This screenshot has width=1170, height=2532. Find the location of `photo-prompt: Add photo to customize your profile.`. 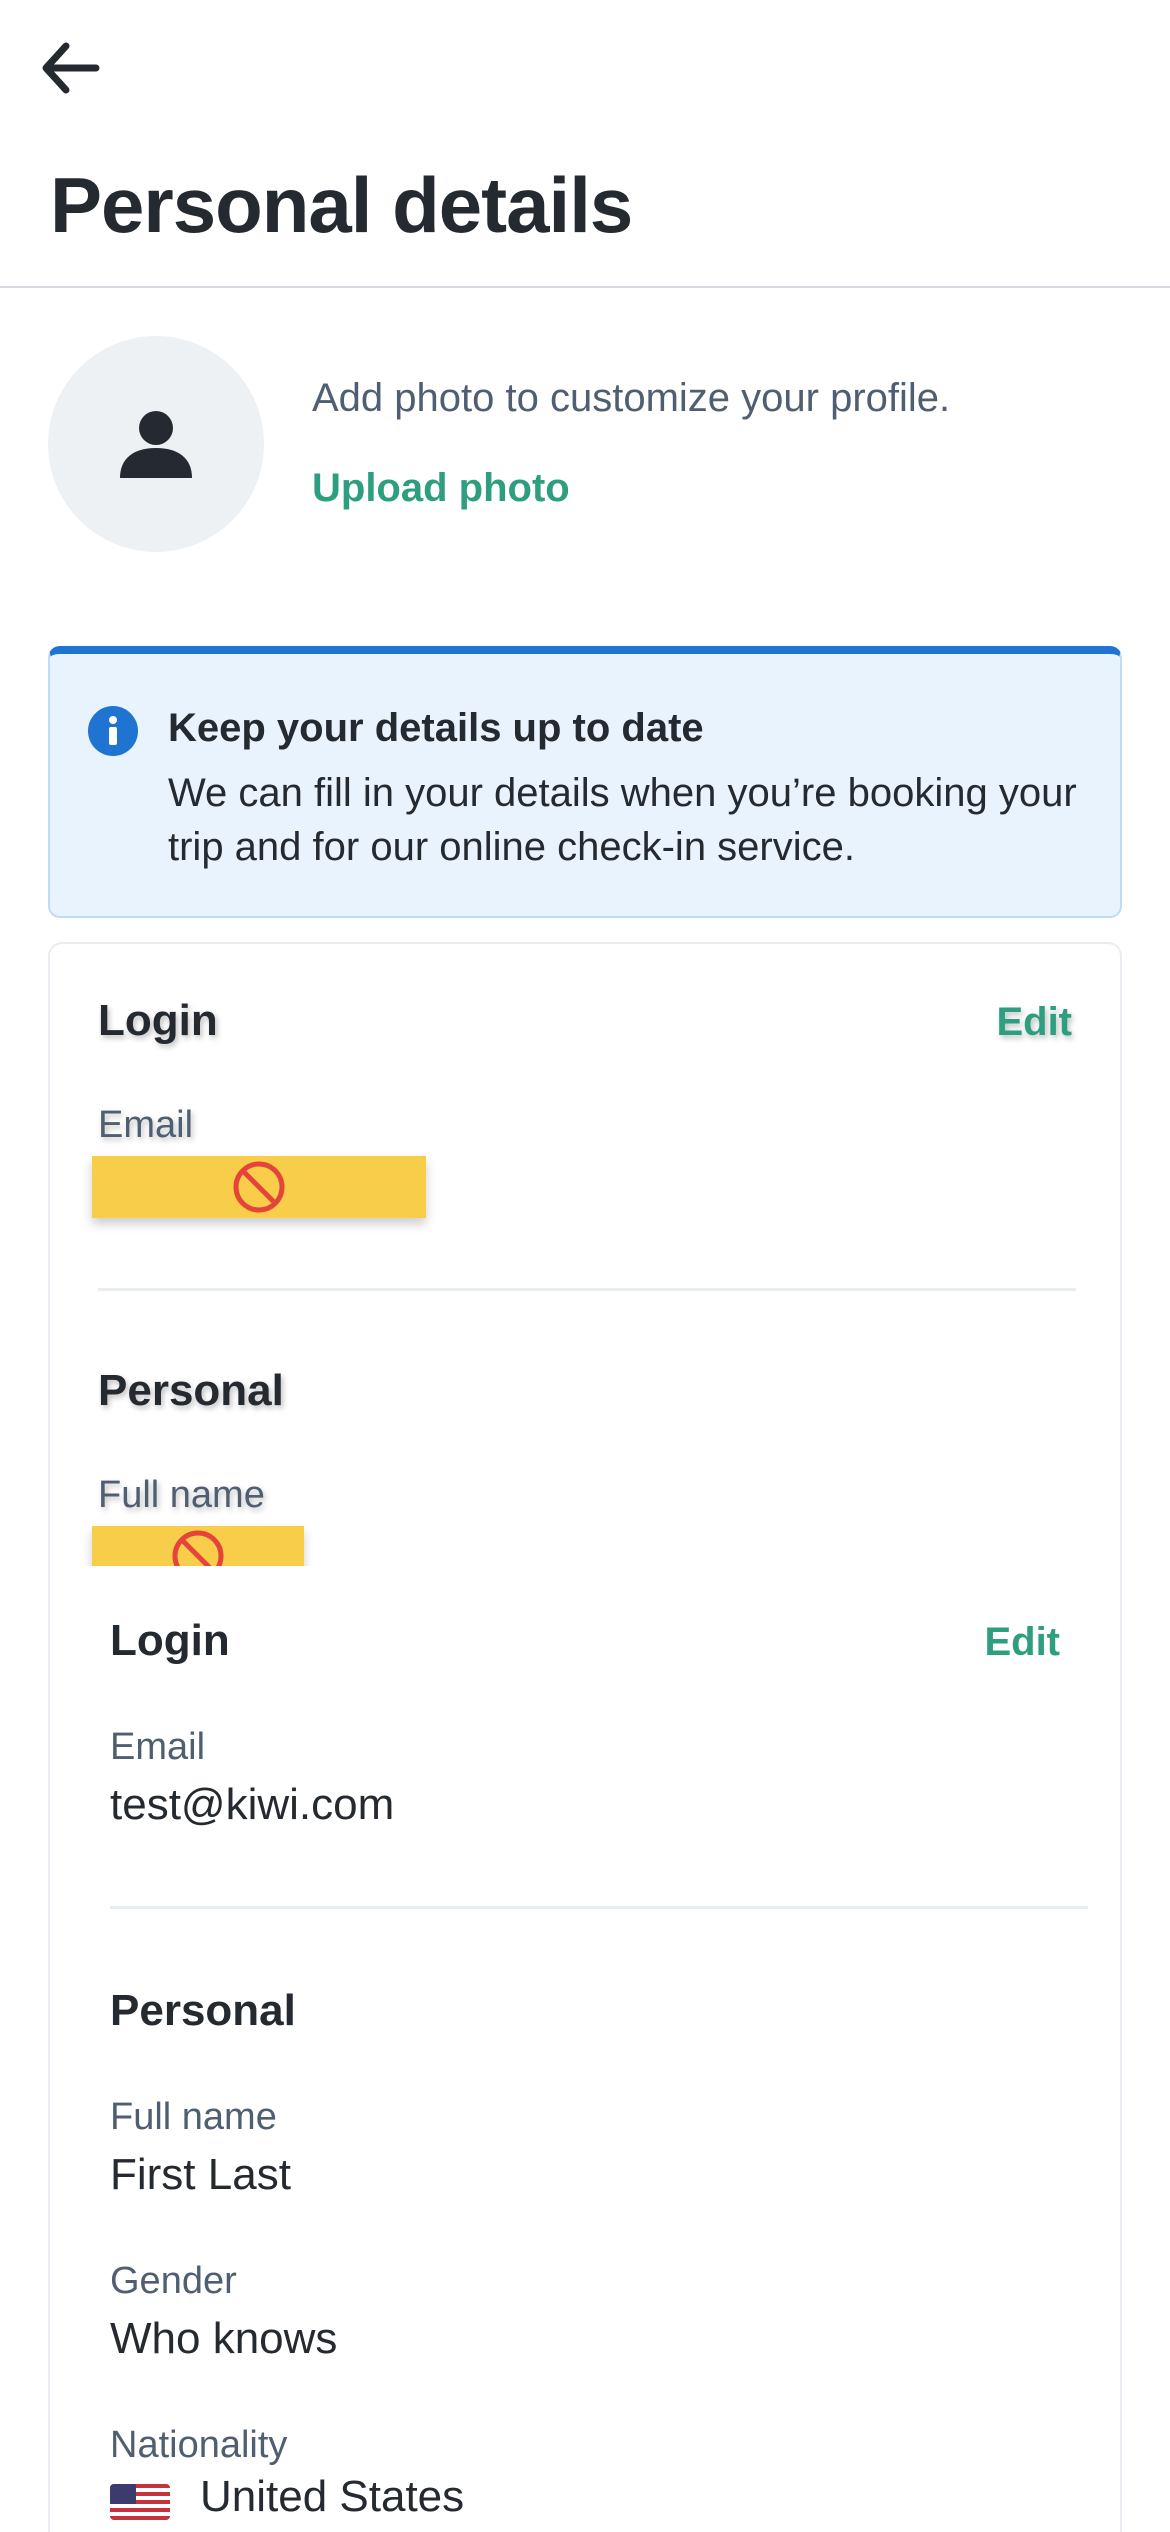

photo-prompt: Add photo to customize your profile. is located at coordinates (631, 398).